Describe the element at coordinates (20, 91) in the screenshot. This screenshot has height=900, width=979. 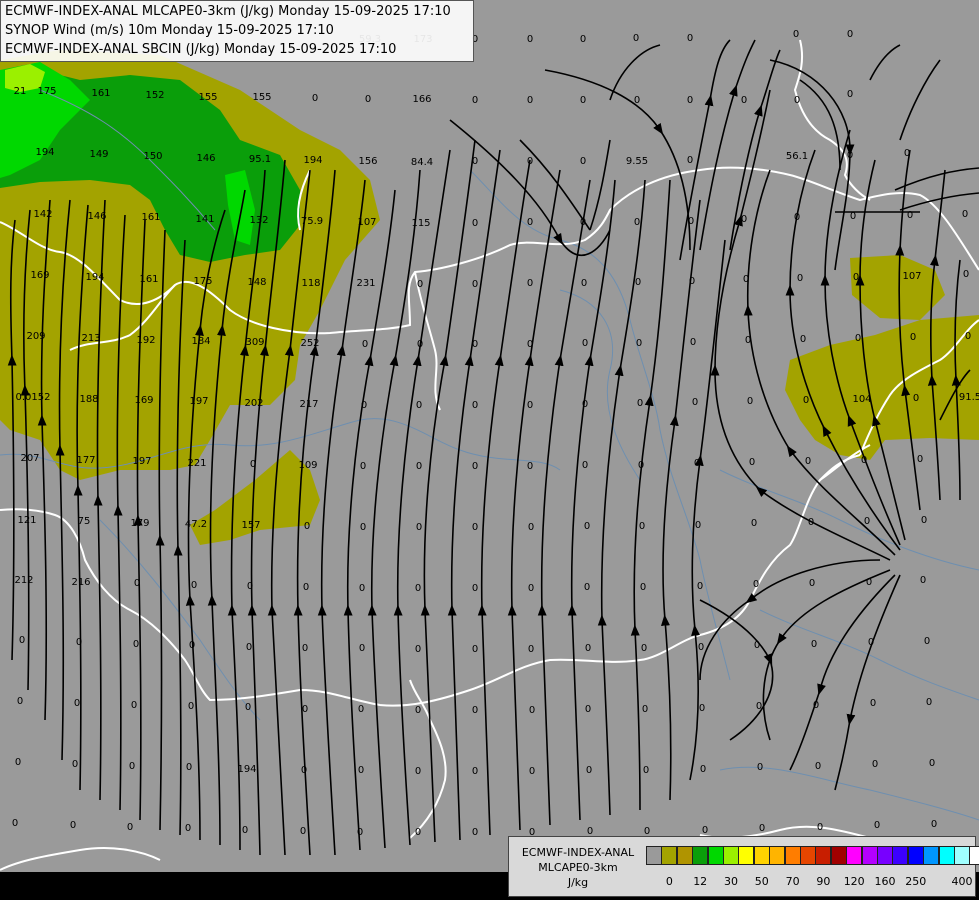
I see `cape-value-label: 21` at that location.